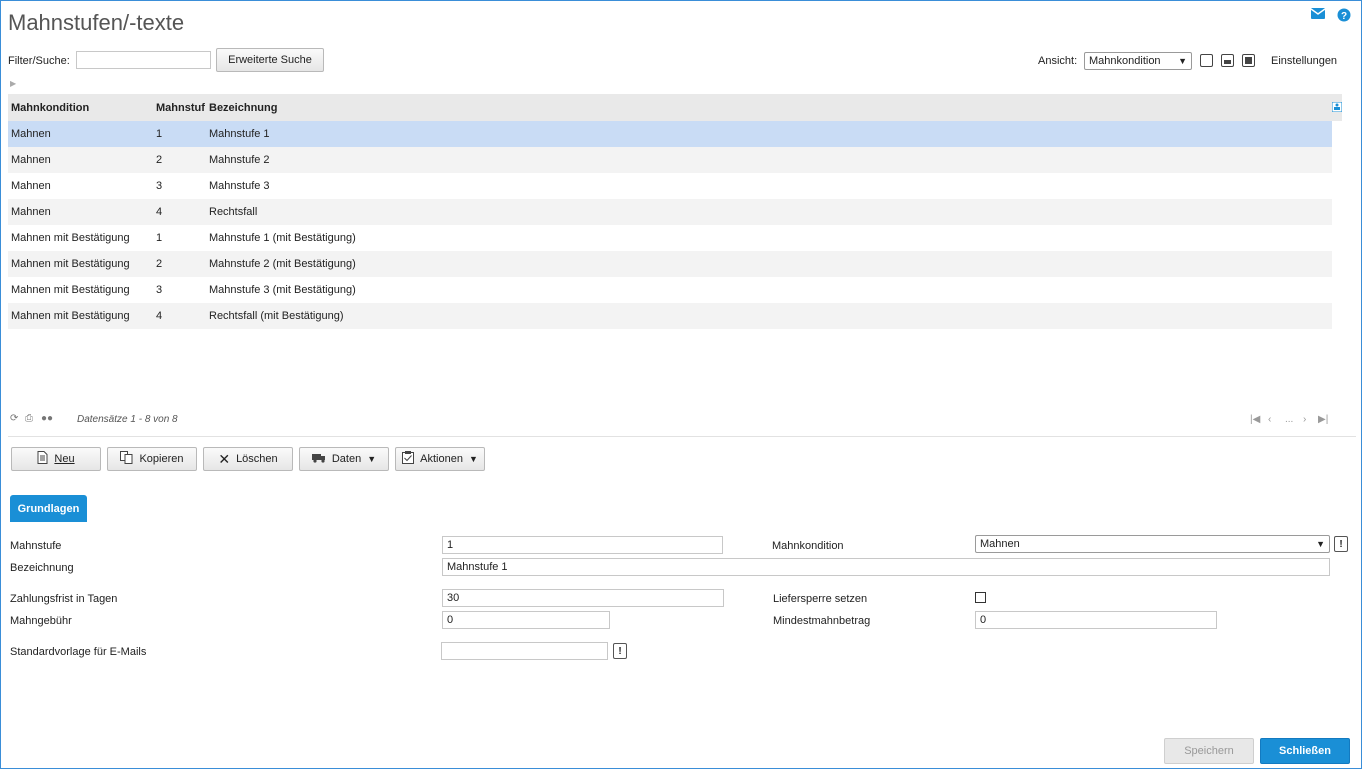 The width and height of the screenshot is (1362, 769). What do you see at coordinates (1058, 61) in the screenshot?
I see `view-label: Ansicht:` at bounding box center [1058, 61].